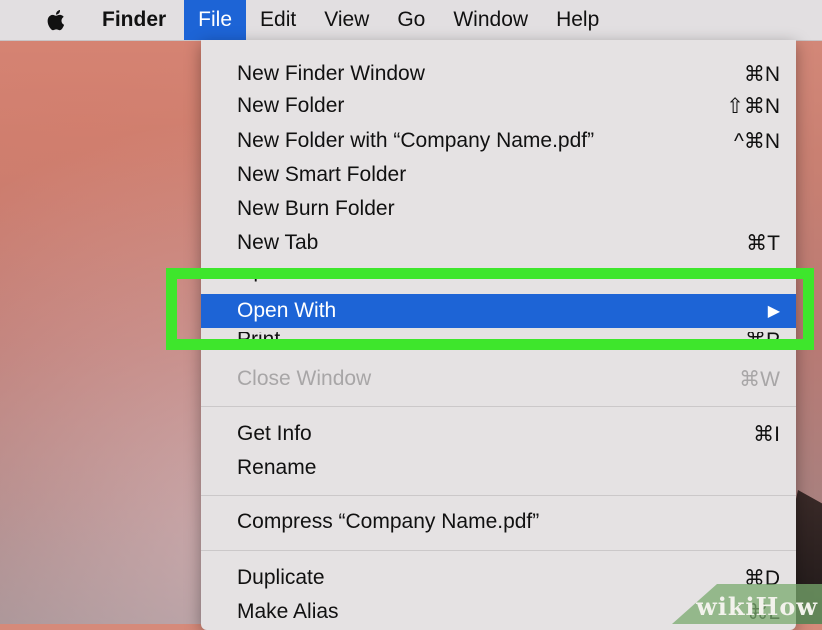 This screenshot has width=822, height=630. Describe the element at coordinates (416, 140) in the screenshot. I see `menu-item-label: New Folder with “Company Name.pdf”` at that location.